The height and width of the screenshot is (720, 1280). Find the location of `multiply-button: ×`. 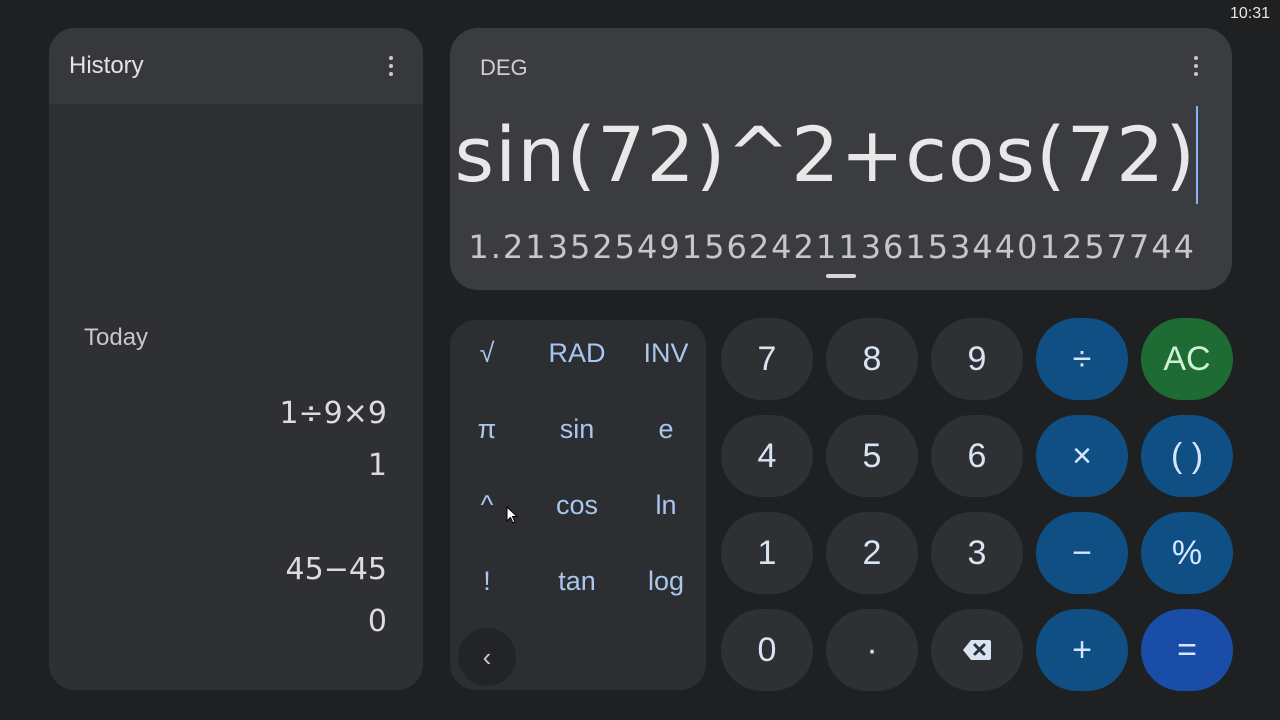

multiply-button: × is located at coordinates (1082, 456).